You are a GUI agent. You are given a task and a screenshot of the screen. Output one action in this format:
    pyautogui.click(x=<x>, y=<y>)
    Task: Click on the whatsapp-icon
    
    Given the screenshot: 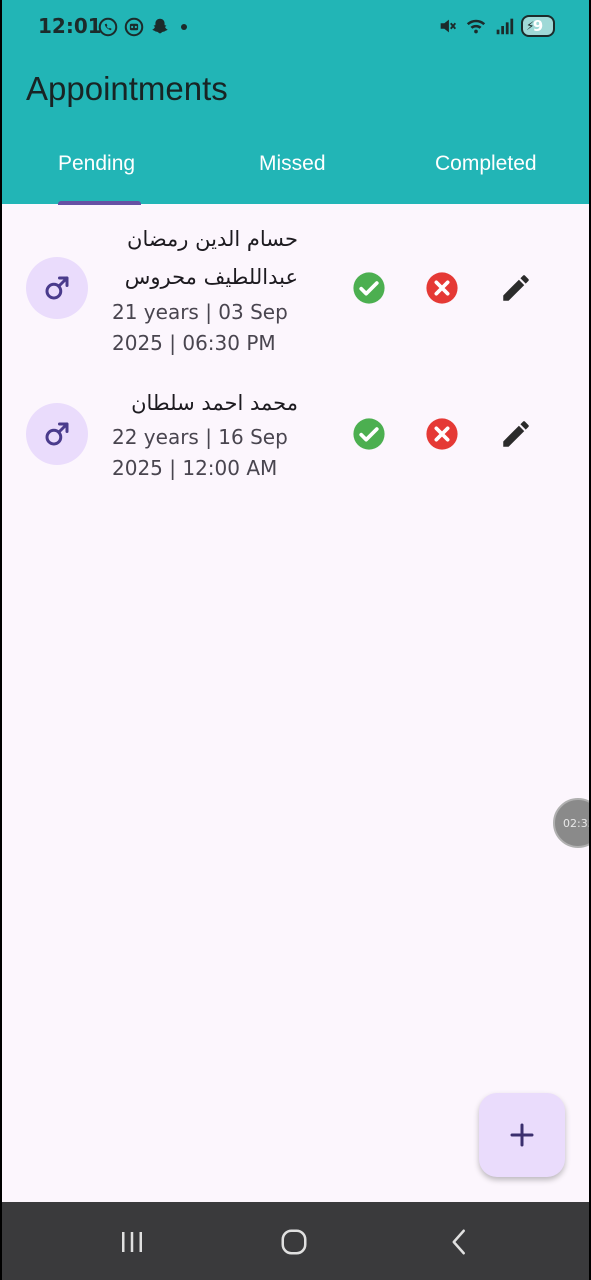 What is the action you would take?
    pyautogui.click(x=108, y=27)
    